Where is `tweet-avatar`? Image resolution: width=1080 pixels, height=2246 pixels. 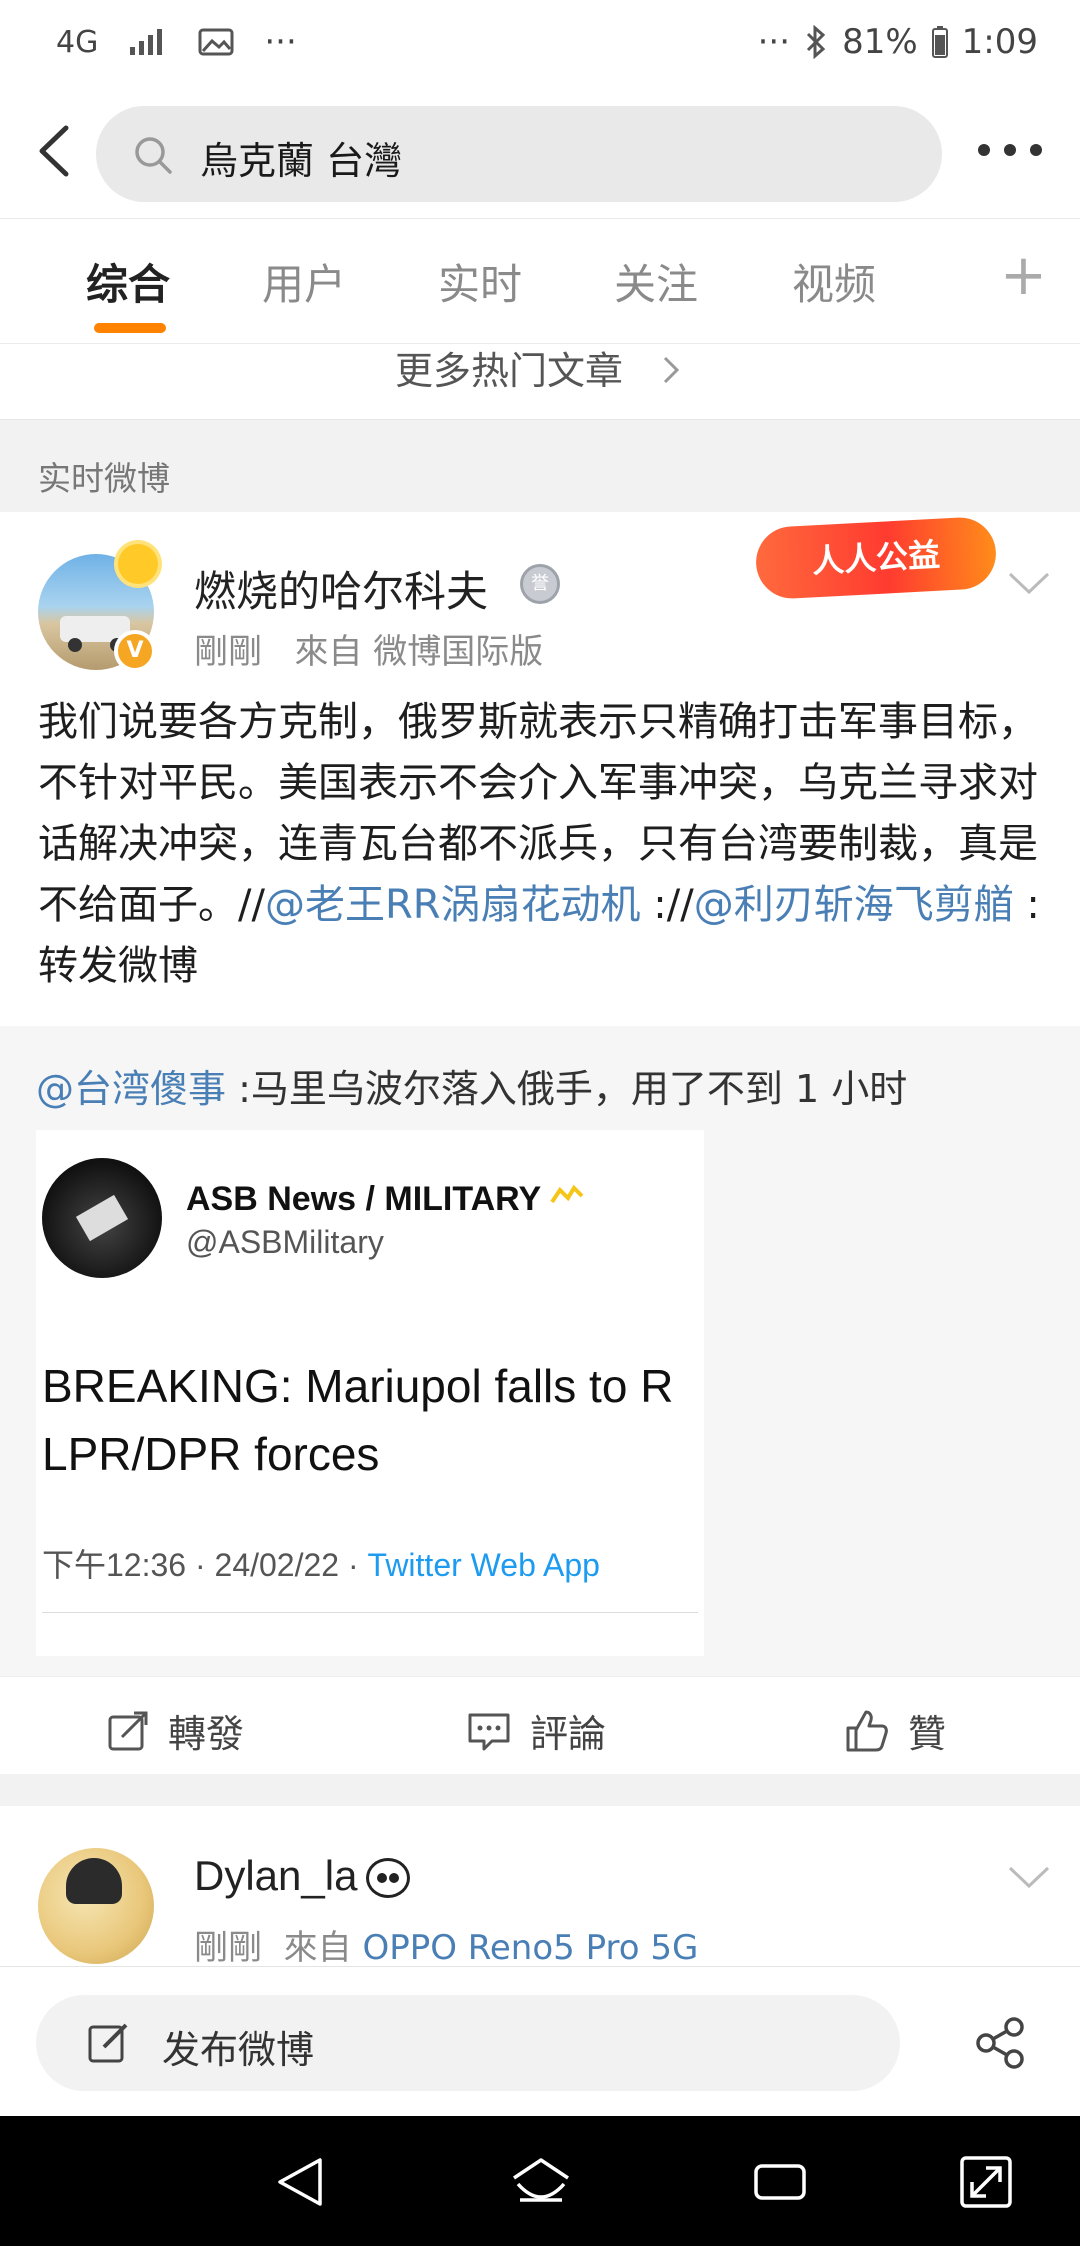
tweet-avatar is located at coordinates (102, 1218).